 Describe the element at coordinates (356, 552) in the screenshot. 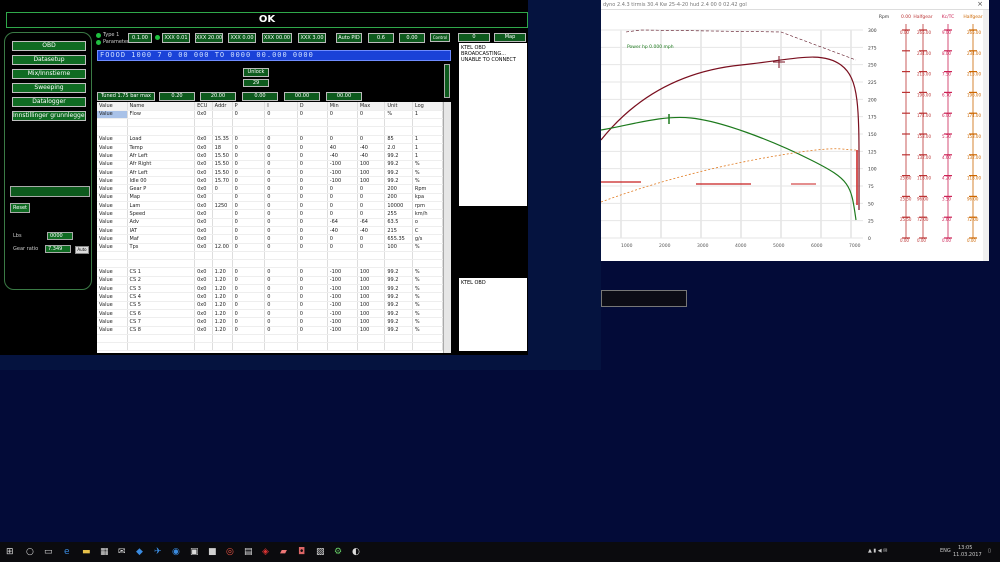

I see `app12-icon: ◐` at that location.